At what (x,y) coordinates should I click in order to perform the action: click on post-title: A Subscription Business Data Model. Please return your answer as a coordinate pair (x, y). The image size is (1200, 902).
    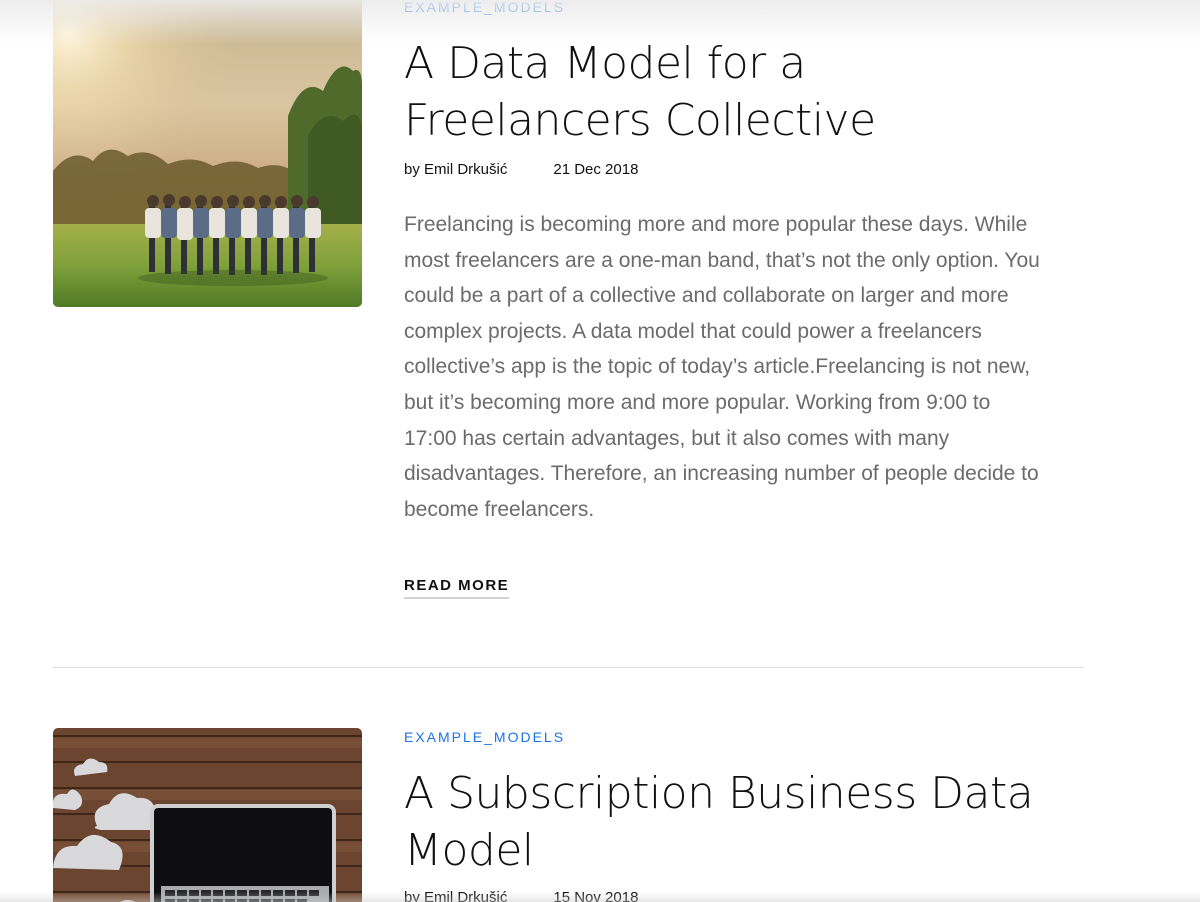
    Looking at the image, I should click on (724, 822).